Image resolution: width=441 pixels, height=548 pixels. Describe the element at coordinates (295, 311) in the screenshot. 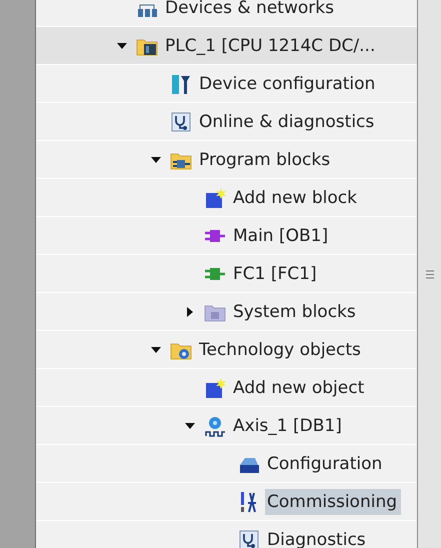

I see `tree-item-label: System blocks` at that location.